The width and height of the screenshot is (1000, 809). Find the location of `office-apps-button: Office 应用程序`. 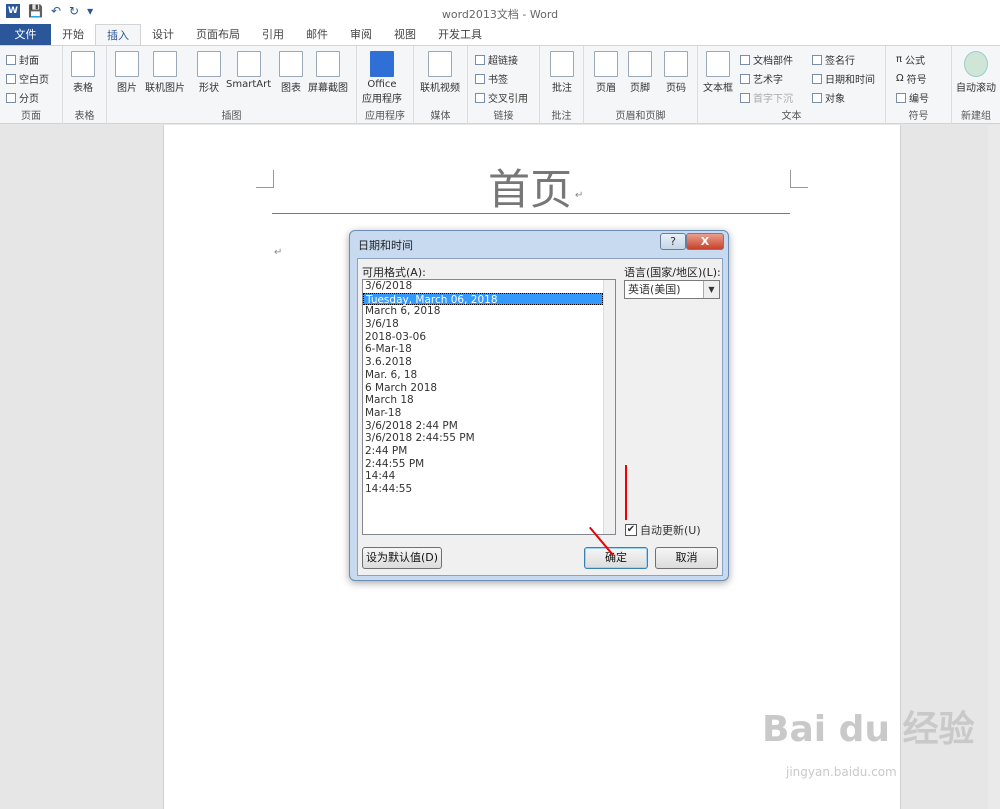

office-apps-button: Office 应用程序 is located at coordinates (382, 78).